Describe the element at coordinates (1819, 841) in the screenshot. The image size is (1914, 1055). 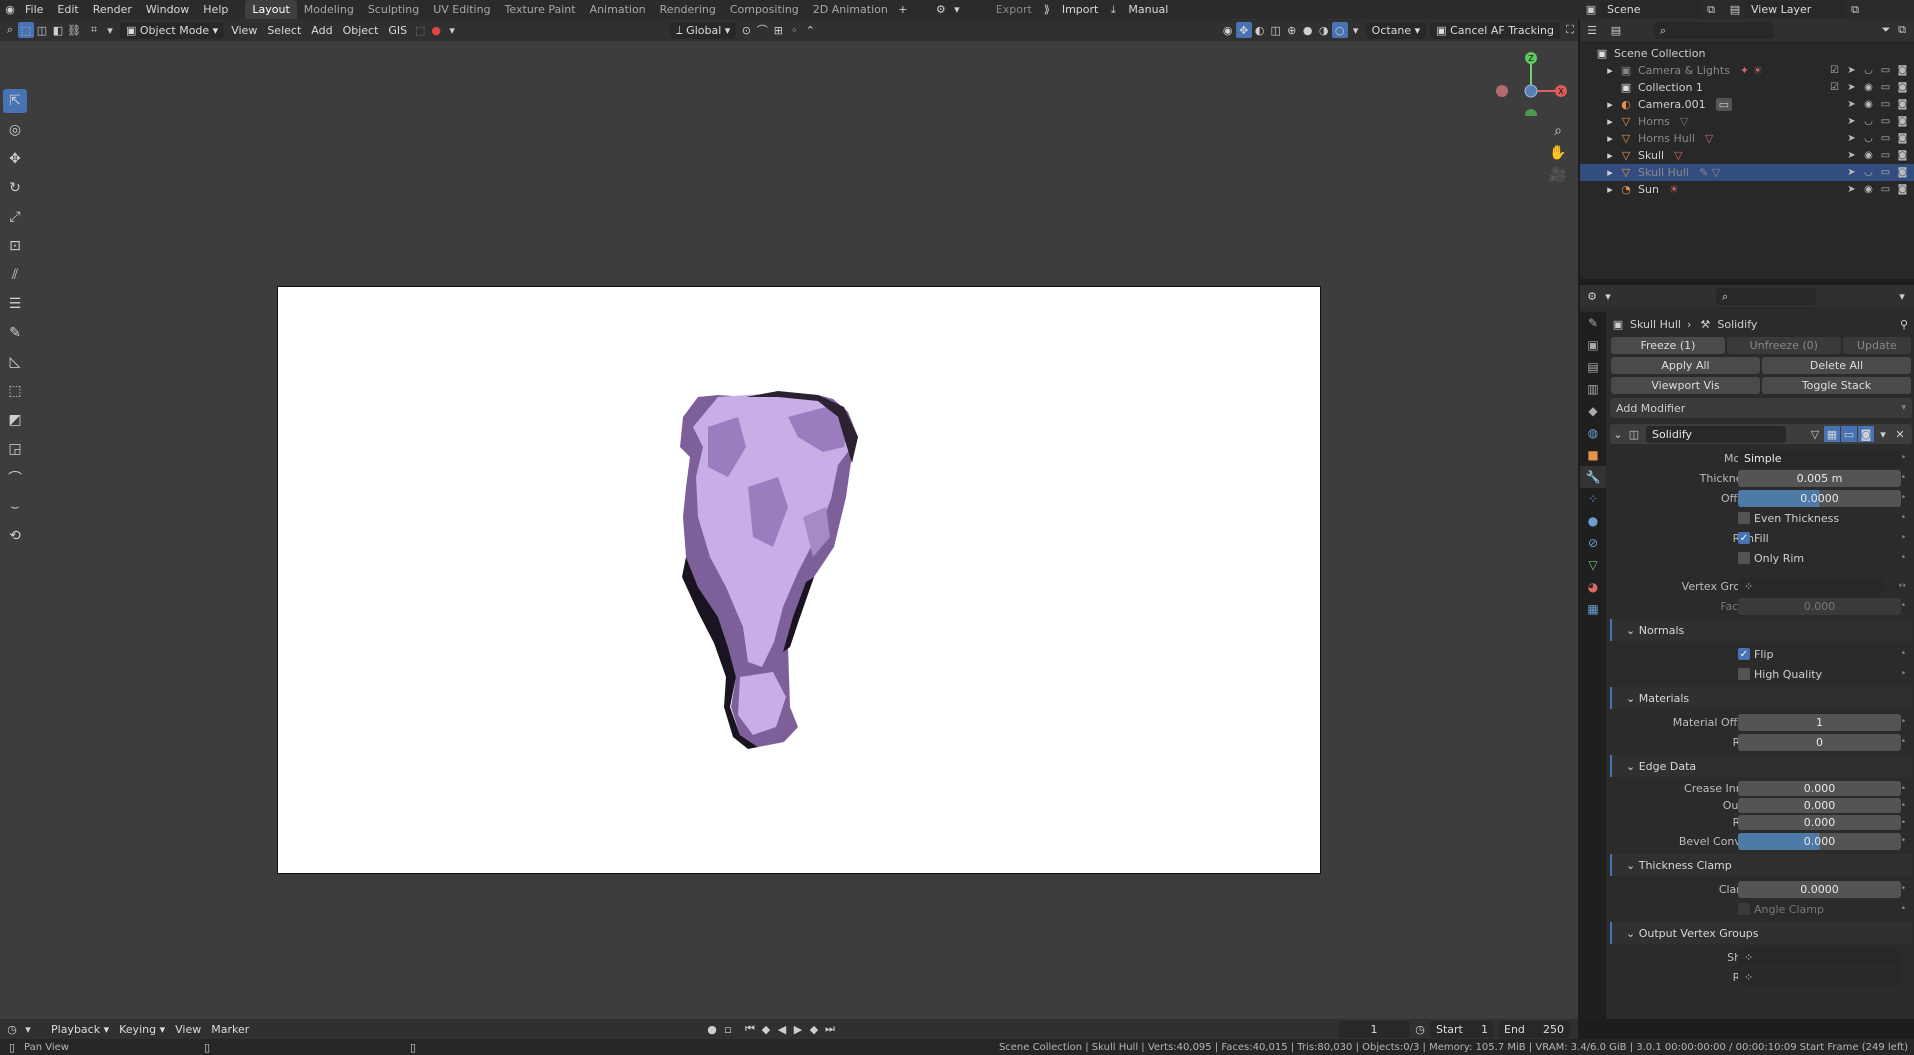
I see `bevel-convex-slider: 0.000` at that location.